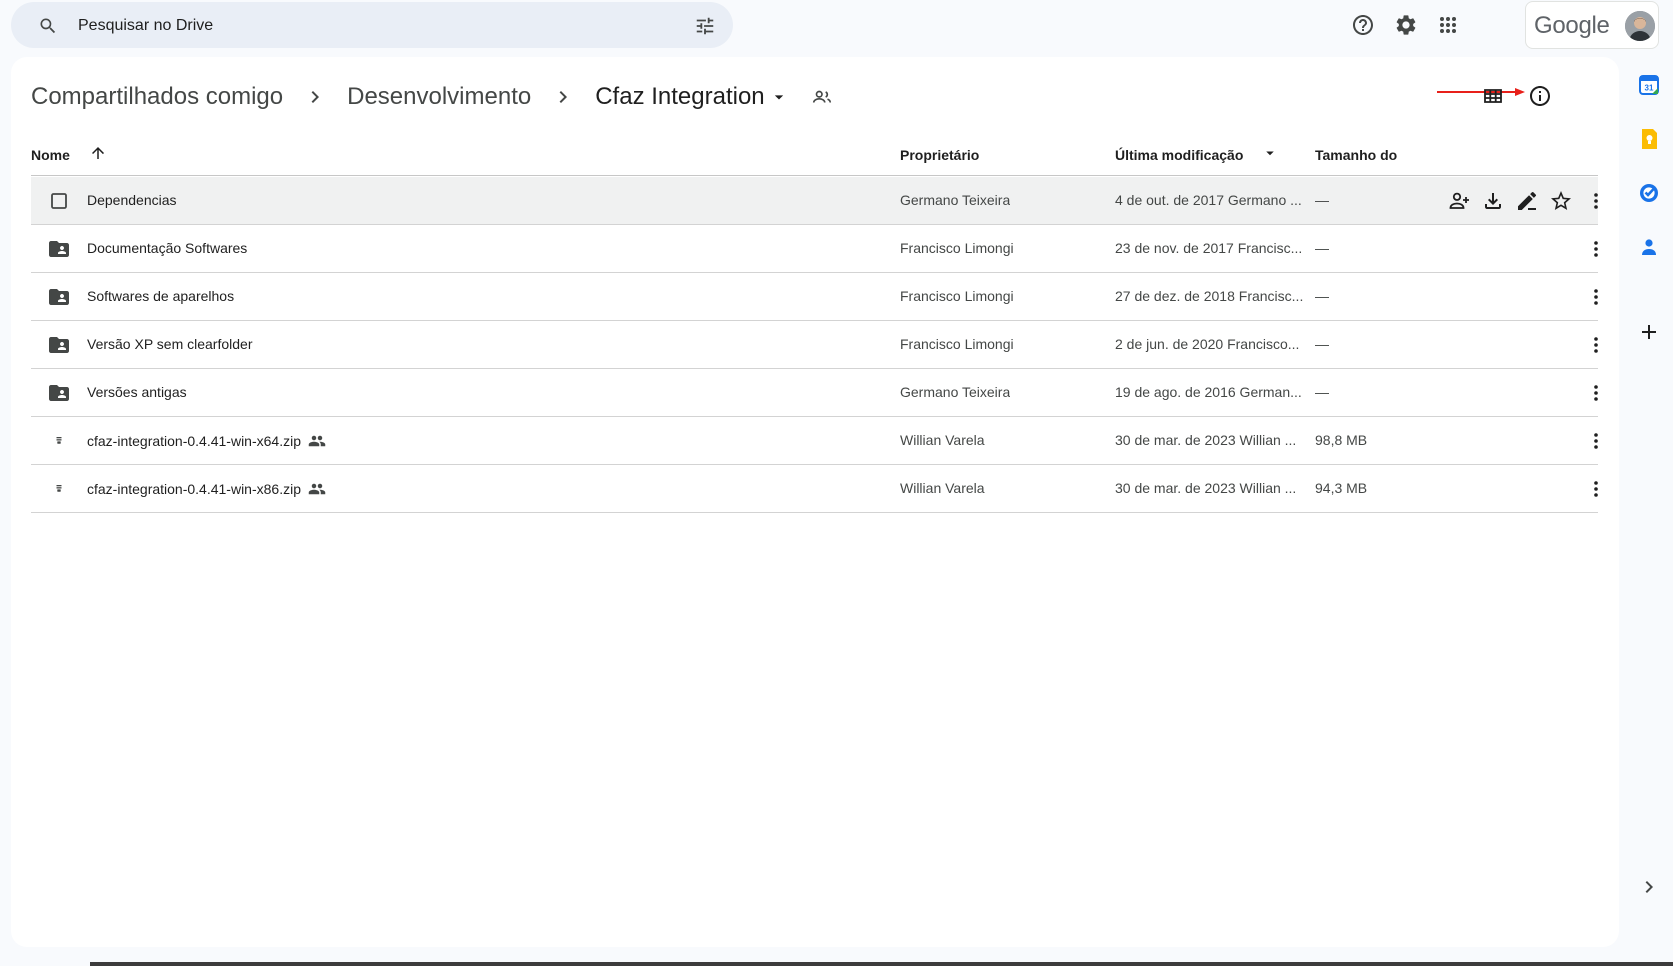  I want to click on search-options-icon, so click(705, 26).